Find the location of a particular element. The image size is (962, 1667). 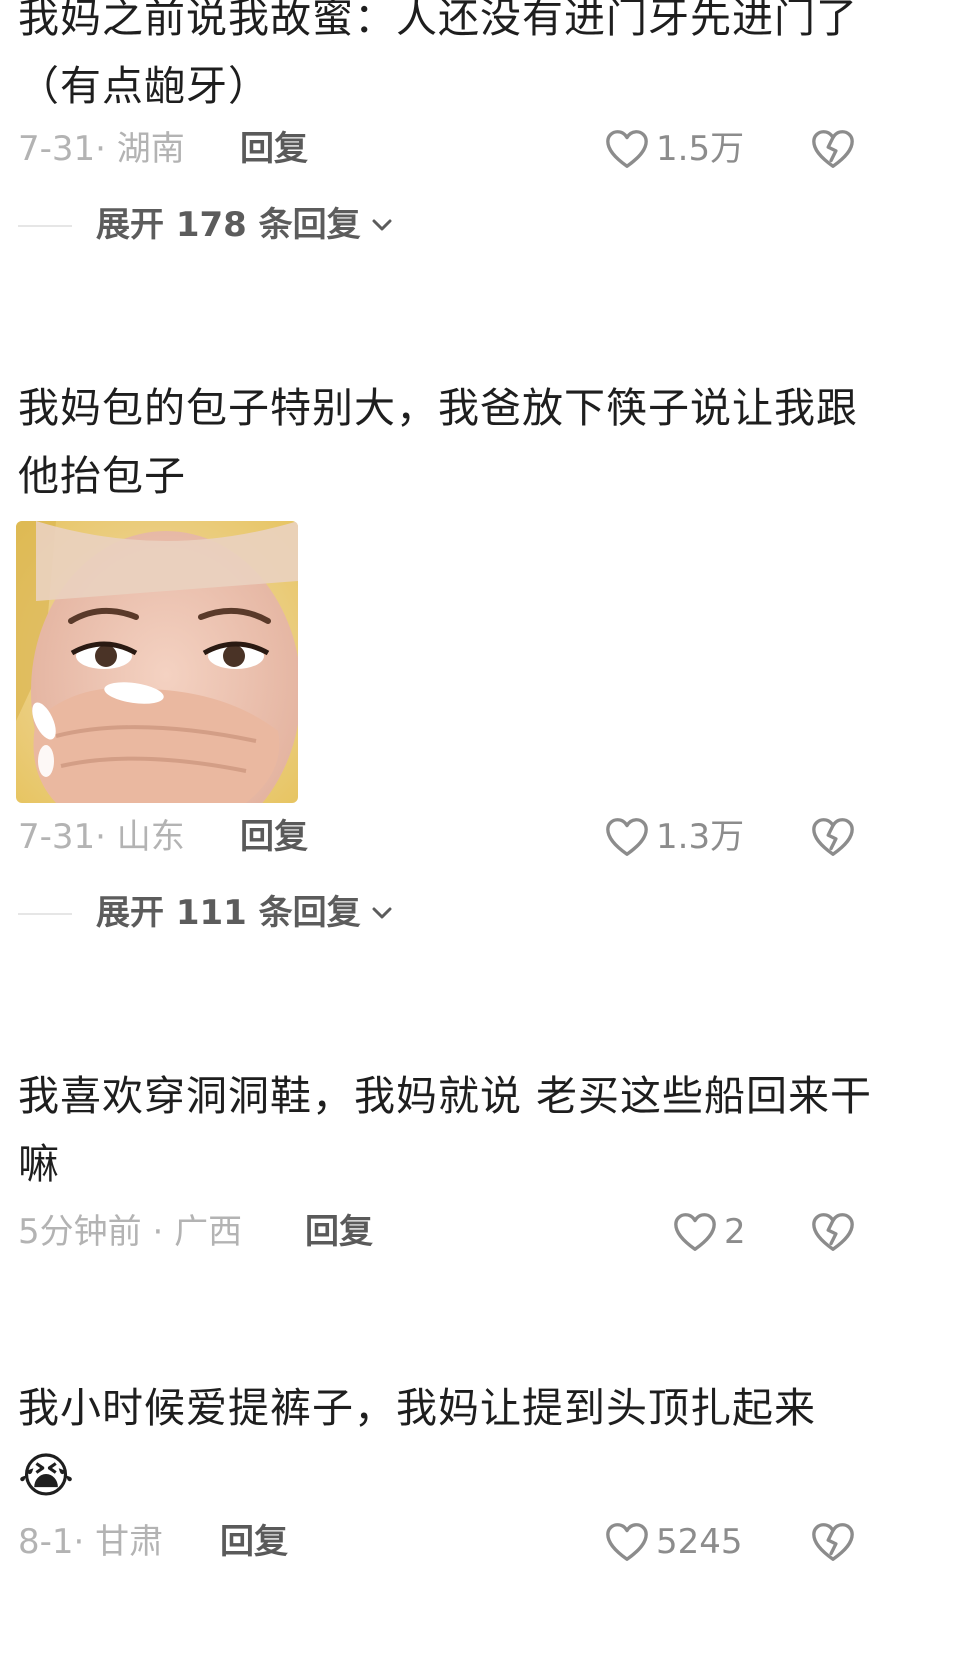

comment-location: 山东 is located at coordinates (150, 837).